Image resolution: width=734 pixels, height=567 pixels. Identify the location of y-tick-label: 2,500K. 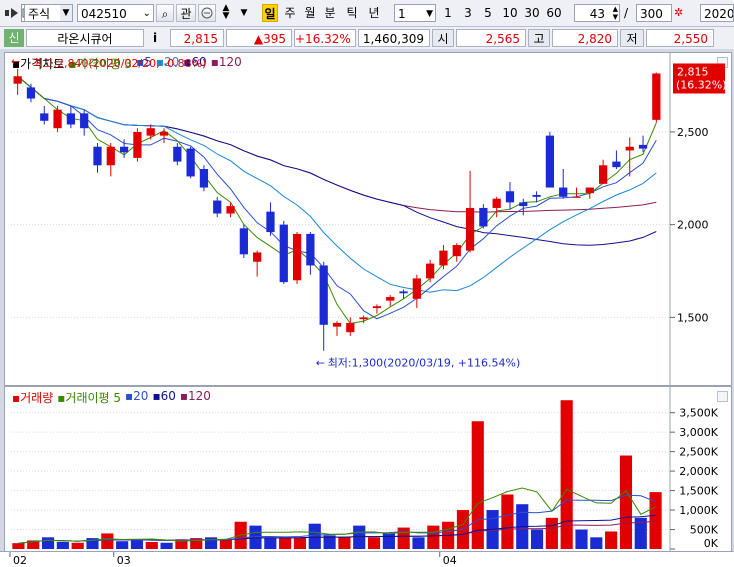
(698, 452).